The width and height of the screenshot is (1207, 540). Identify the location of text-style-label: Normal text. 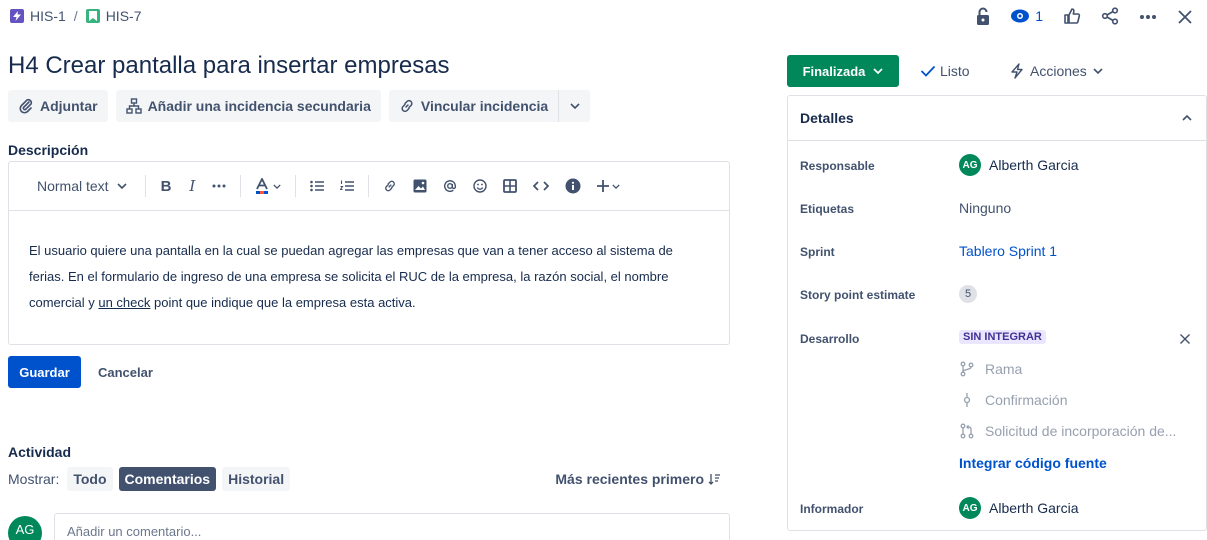
(73, 186).